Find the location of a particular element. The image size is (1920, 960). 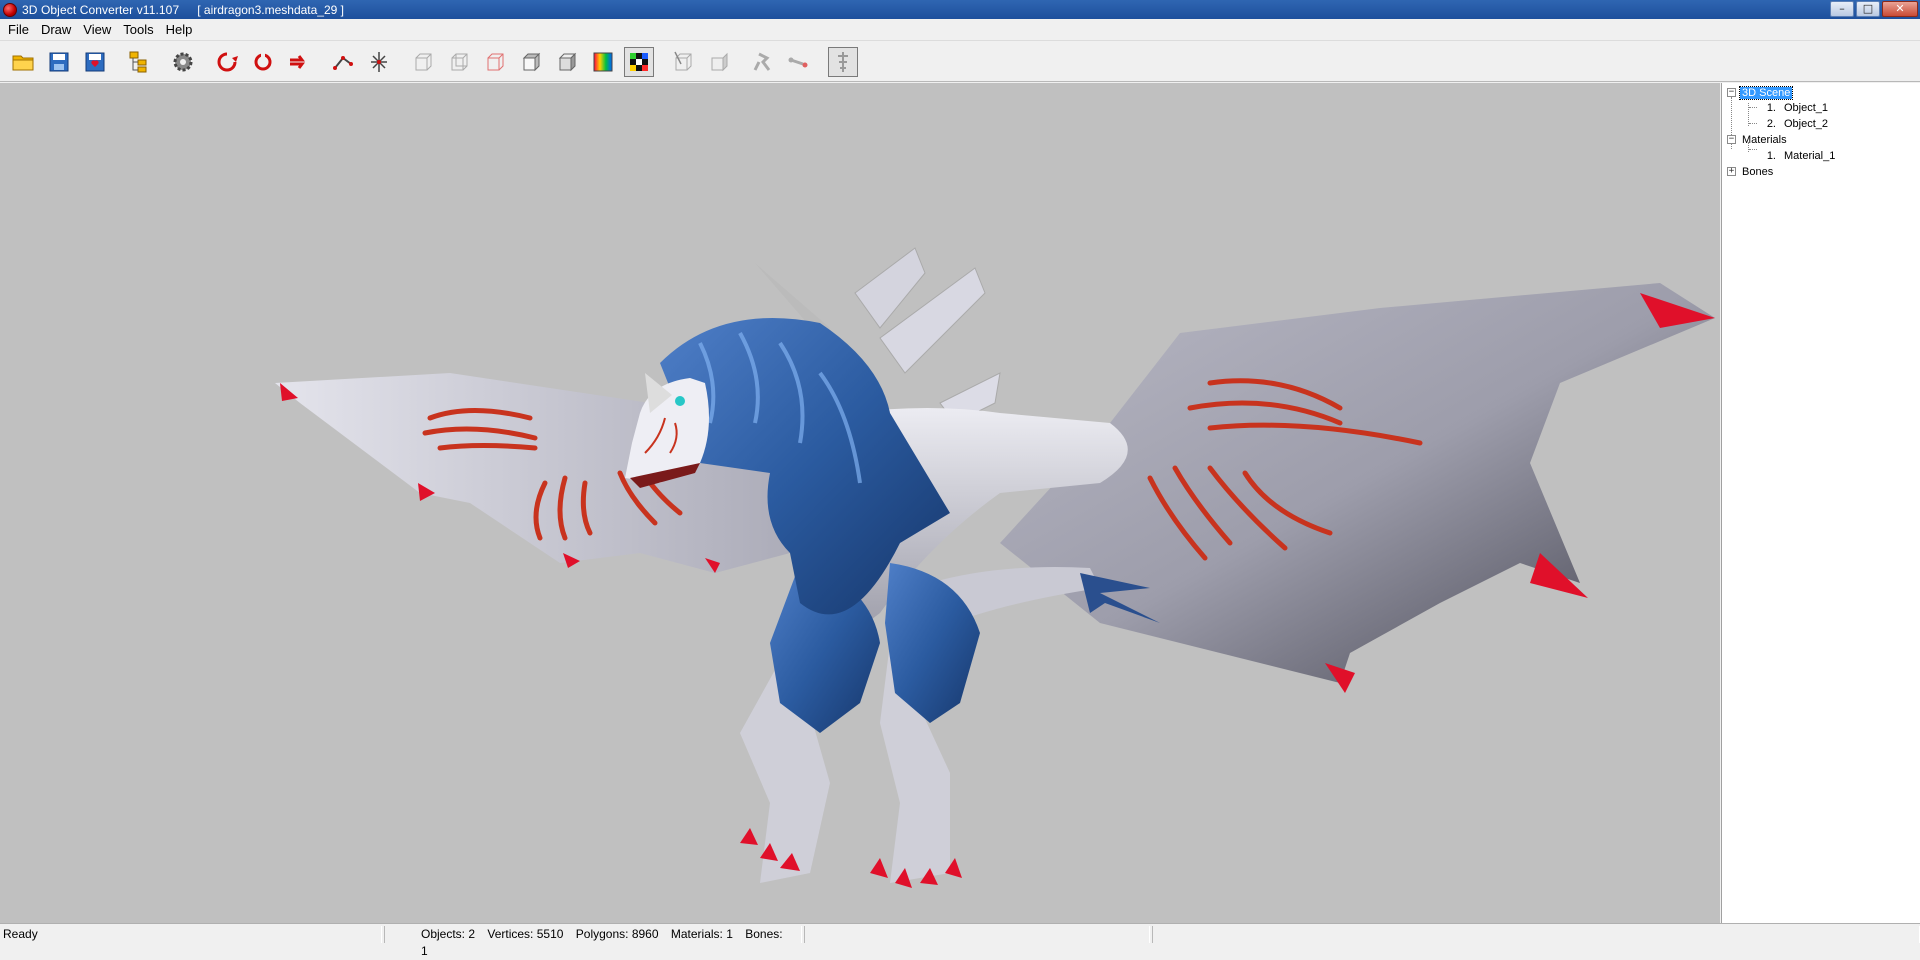

tree-label-materials: Materials is located at coordinates (1764, 140).